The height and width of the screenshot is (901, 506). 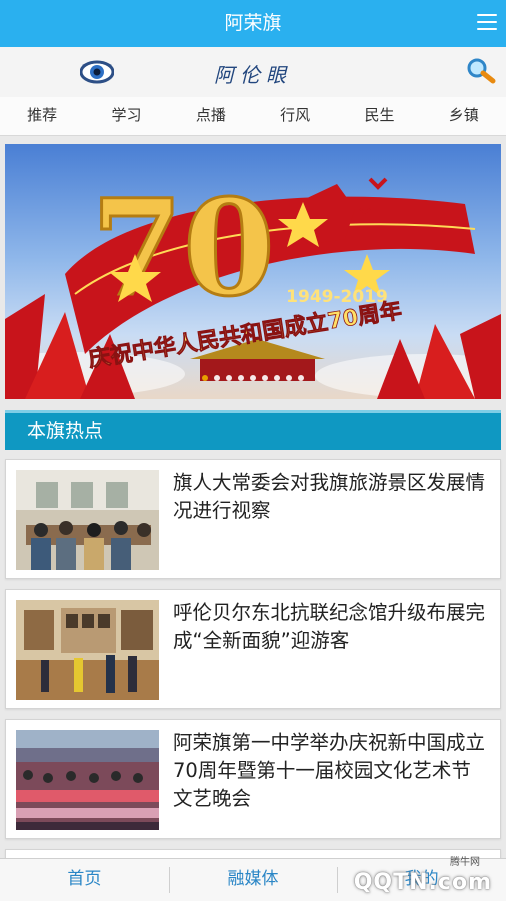 I want to click on news-item: 呼伦贝尔东北抗联纪念馆升级布展完成“全新面貌”迎游客, so click(x=253, y=649).